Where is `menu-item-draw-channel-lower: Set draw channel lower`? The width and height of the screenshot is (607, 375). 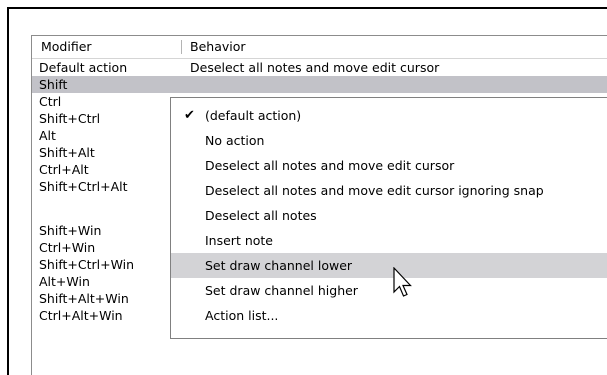
menu-item-draw-channel-lower: Set draw channel lower is located at coordinates (389, 265).